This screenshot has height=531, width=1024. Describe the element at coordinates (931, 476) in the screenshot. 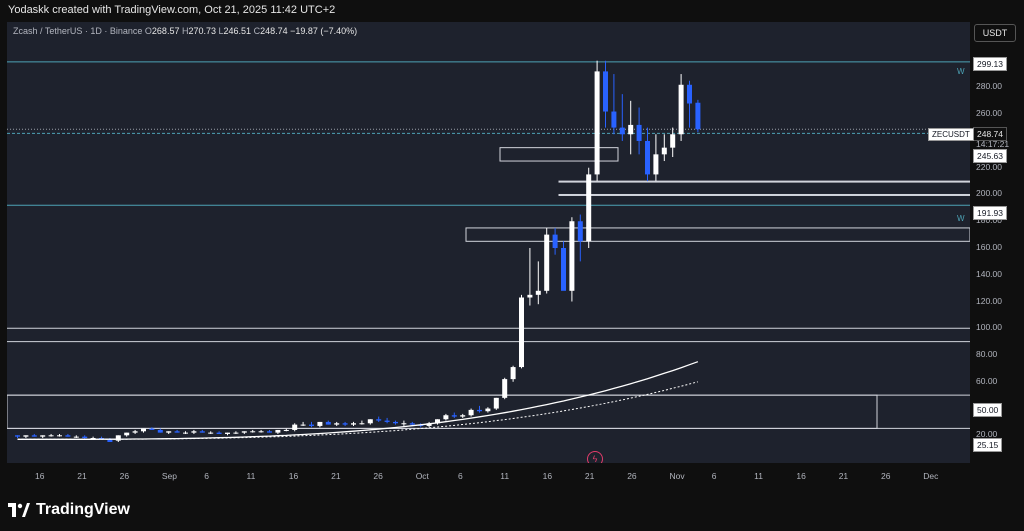

I see `time-tick: Dec` at that location.